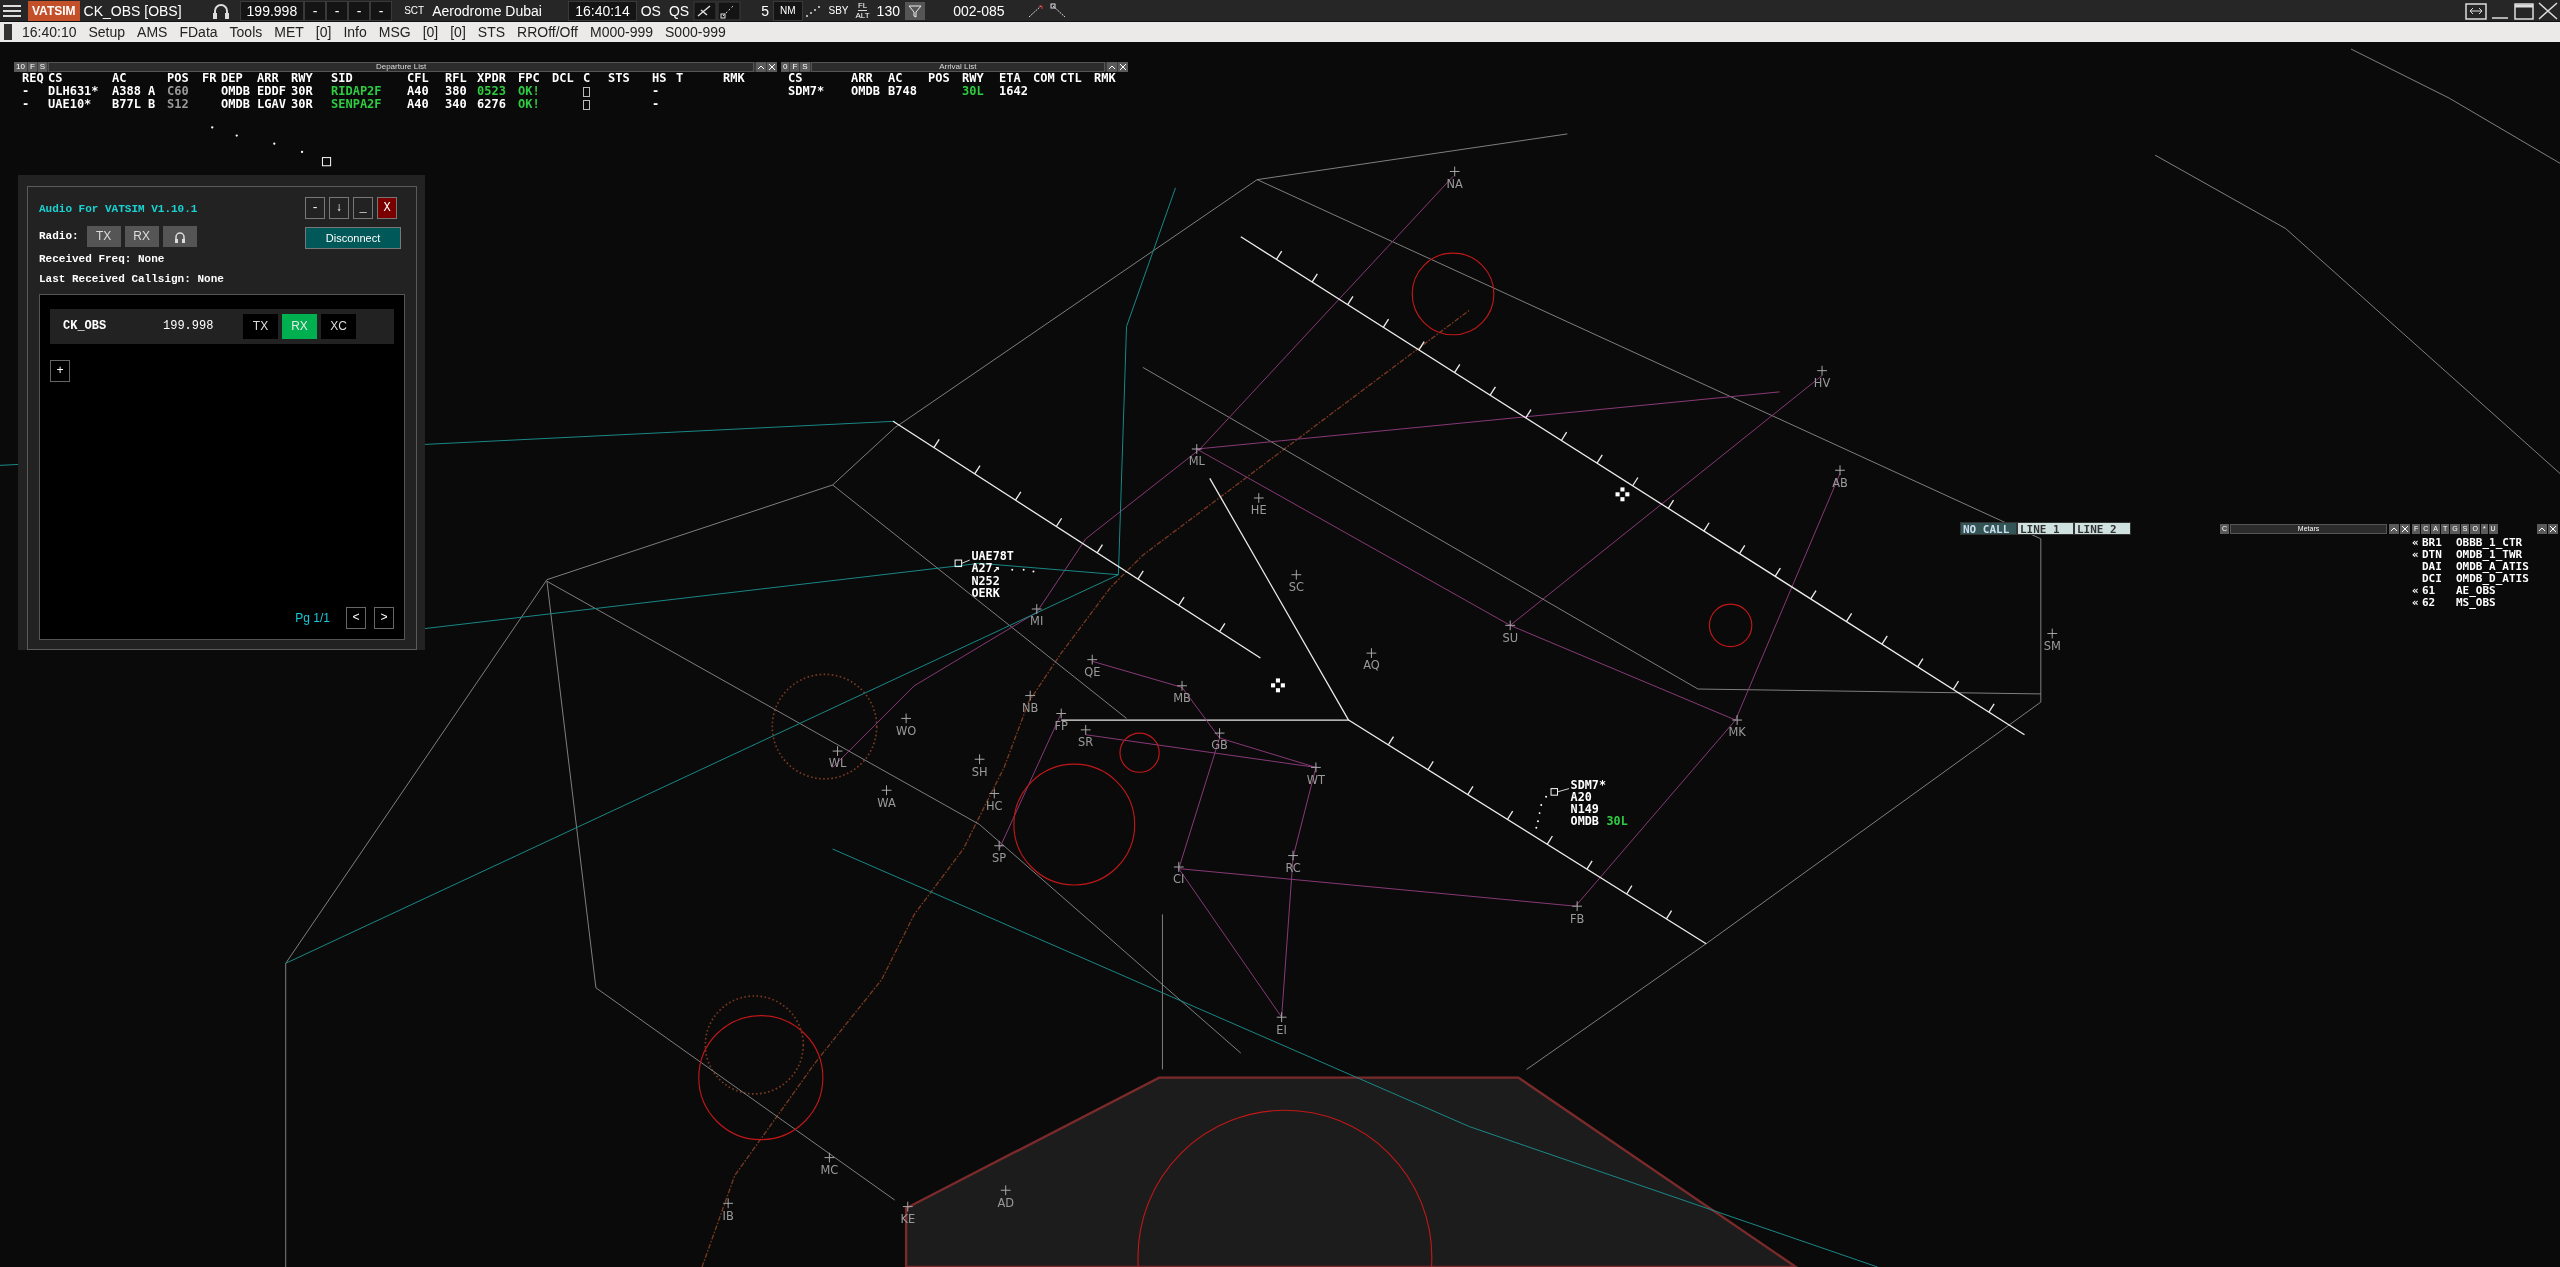 This screenshot has height=1267, width=2560. Describe the element at coordinates (315, 208) in the screenshot. I see `window-button: -` at that location.